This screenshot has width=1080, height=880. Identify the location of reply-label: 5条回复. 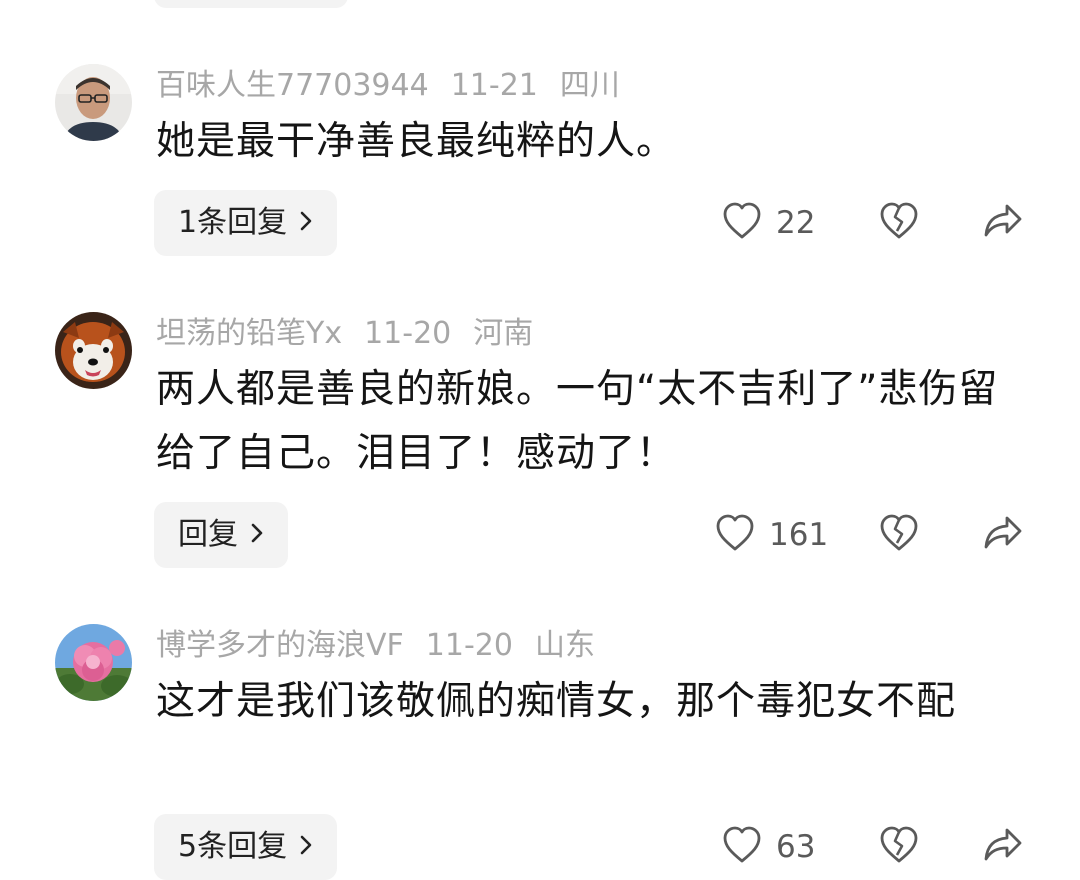
(233, 846).